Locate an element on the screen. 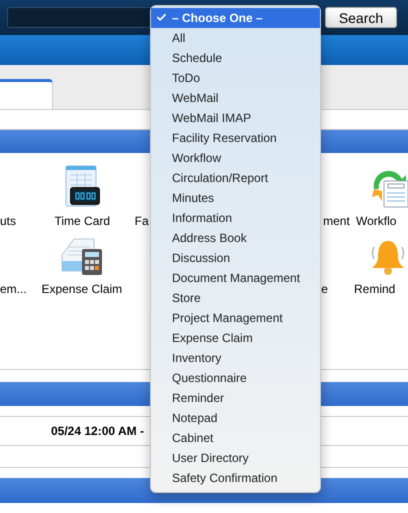  app-label: ment is located at coordinates (336, 221).